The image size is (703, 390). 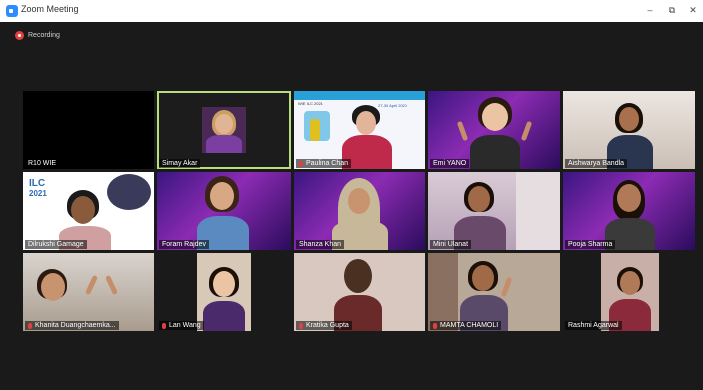 I want to click on video-tile: Kratika Gupta, so click(x=359, y=292).